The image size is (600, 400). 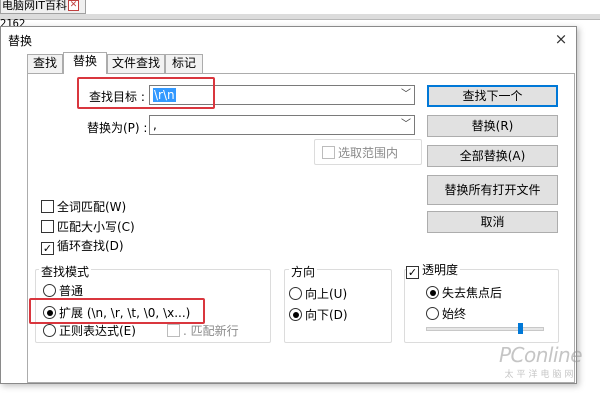 I want to click on watermark: PConline 太平洋电脑网, so click(x=540, y=361).